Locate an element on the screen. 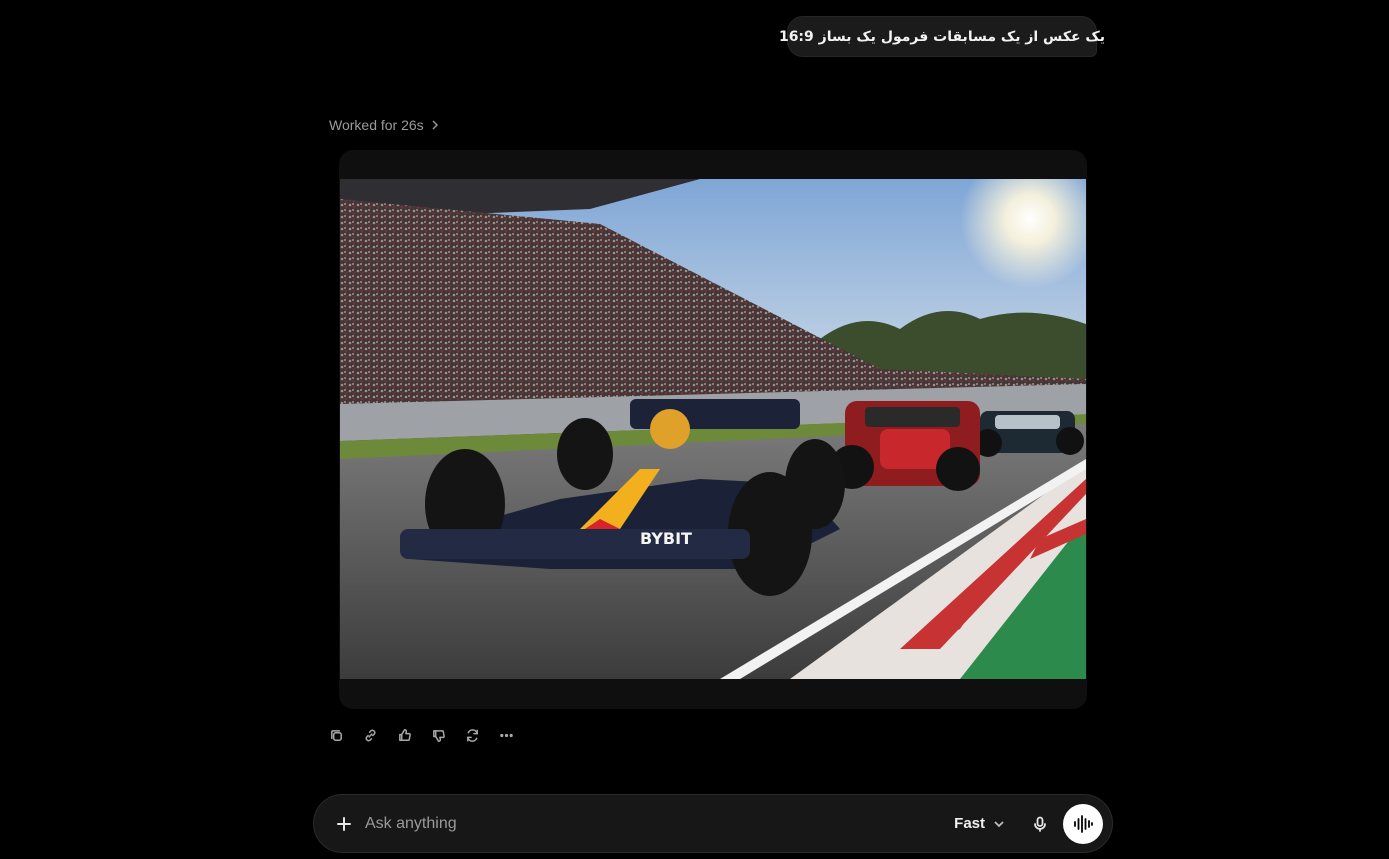 The image size is (1389, 859). thumbs-up-icon is located at coordinates (404, 734).